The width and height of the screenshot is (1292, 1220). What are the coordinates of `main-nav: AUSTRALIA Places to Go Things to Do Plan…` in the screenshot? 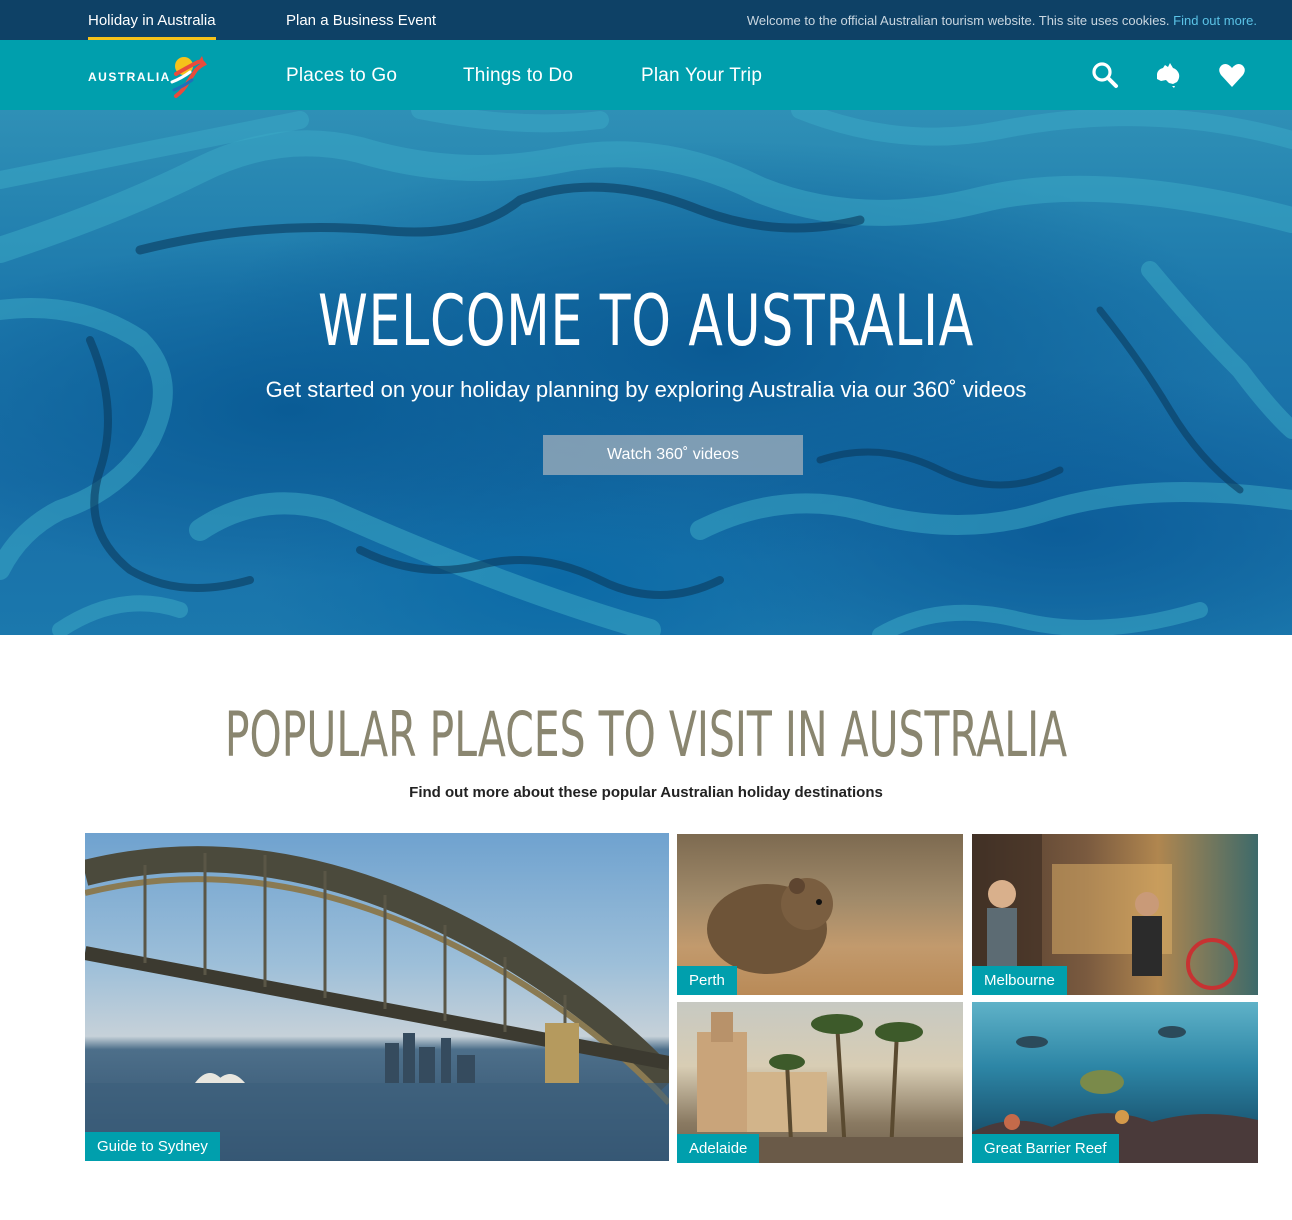 It's located at (646, 75).